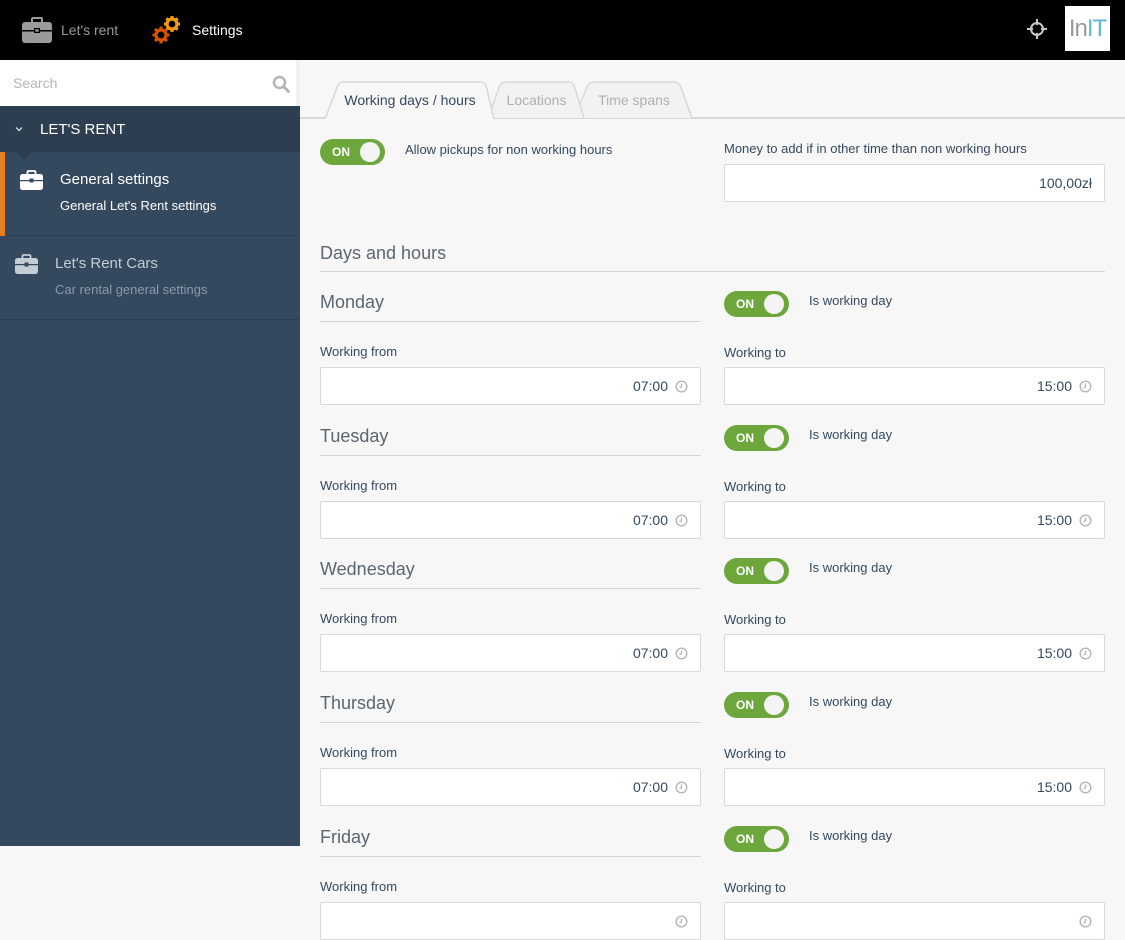 The width and height of the screenshot is (1125, 940). What do you see at coordinates (197, 30) in the screenshot?
I see `settings-link: Settings` at bounding box center [197, 30].